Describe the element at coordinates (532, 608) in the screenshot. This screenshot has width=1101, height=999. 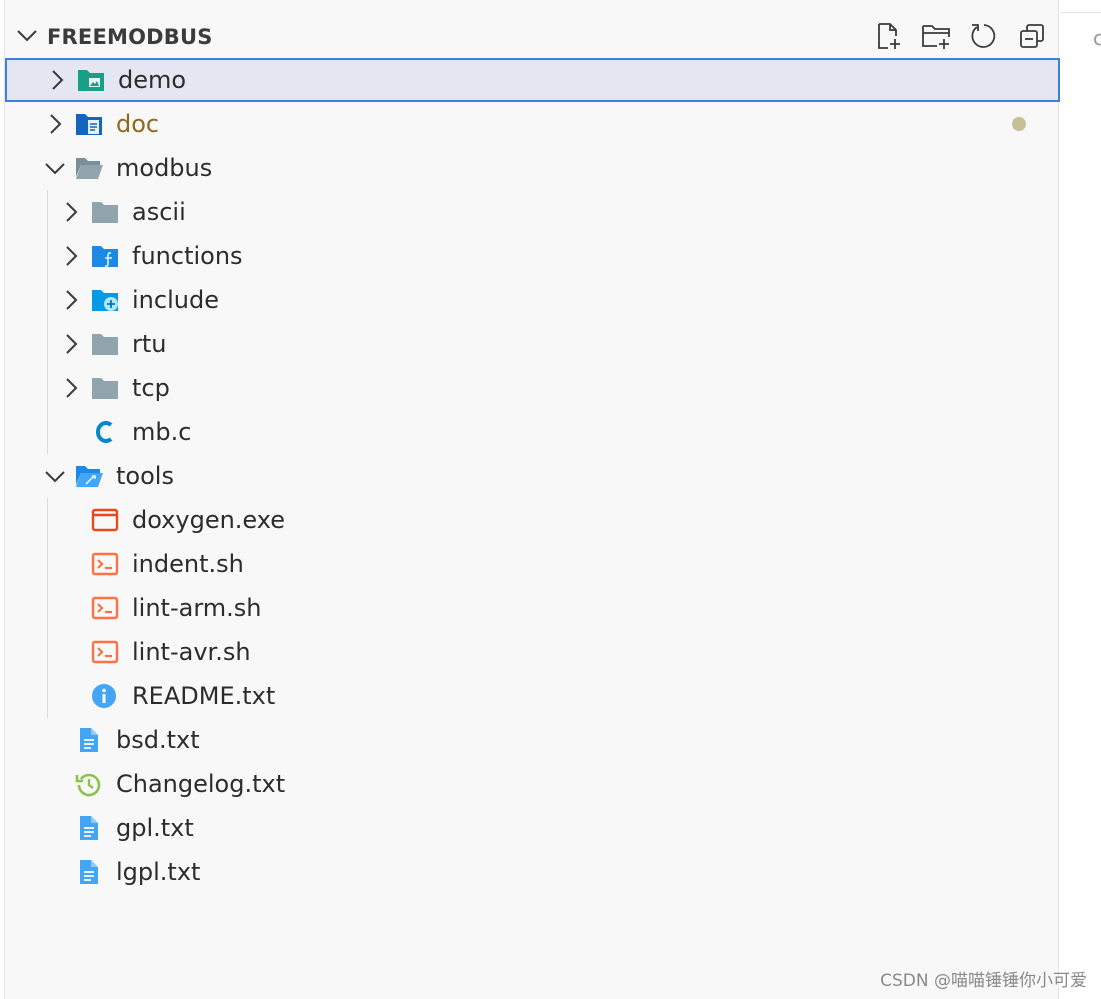
I see `tree-item-lint-arm-sh: lint-arm.sh` at that location.